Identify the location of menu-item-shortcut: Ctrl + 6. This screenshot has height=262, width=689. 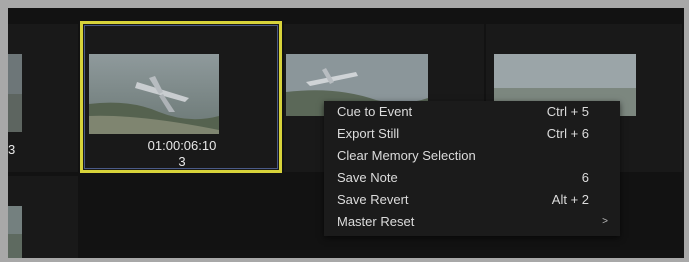
(567, 133).